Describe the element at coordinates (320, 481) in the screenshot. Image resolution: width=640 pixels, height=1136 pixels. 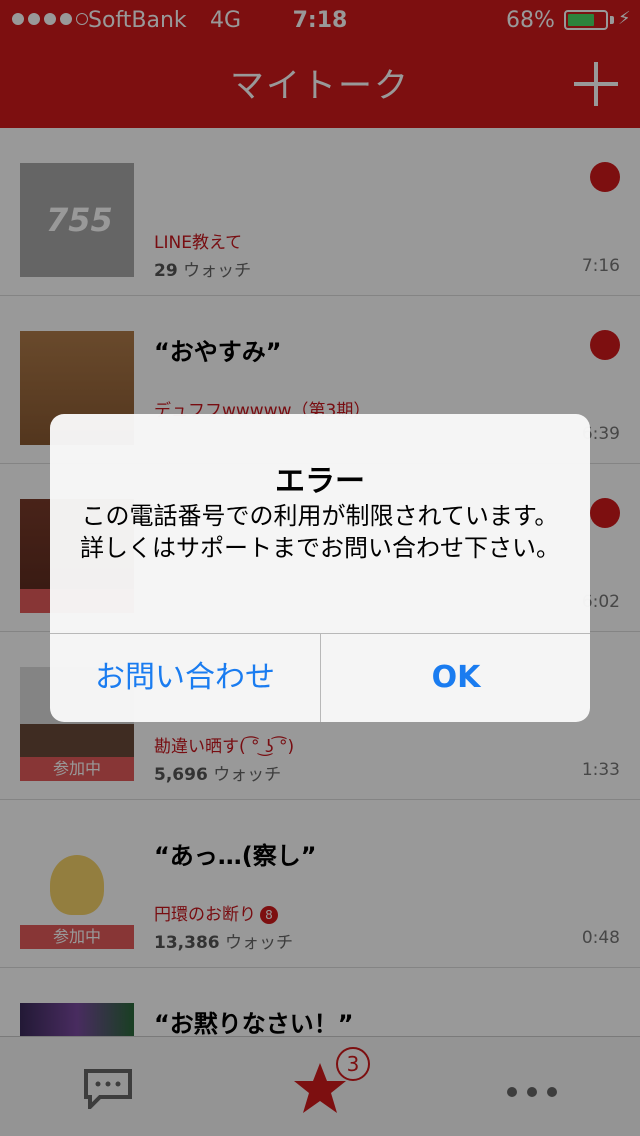
I see `alert-title: エラー` at that location.